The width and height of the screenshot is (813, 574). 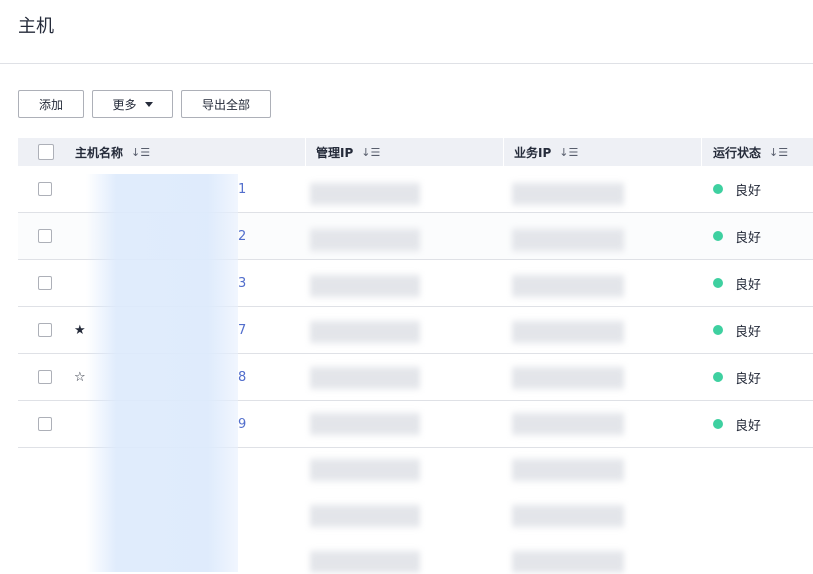 What do you see at coordinates (162, 373) in the screenshot?
I see `redacted-host-names` at bounding box center [162, 373].